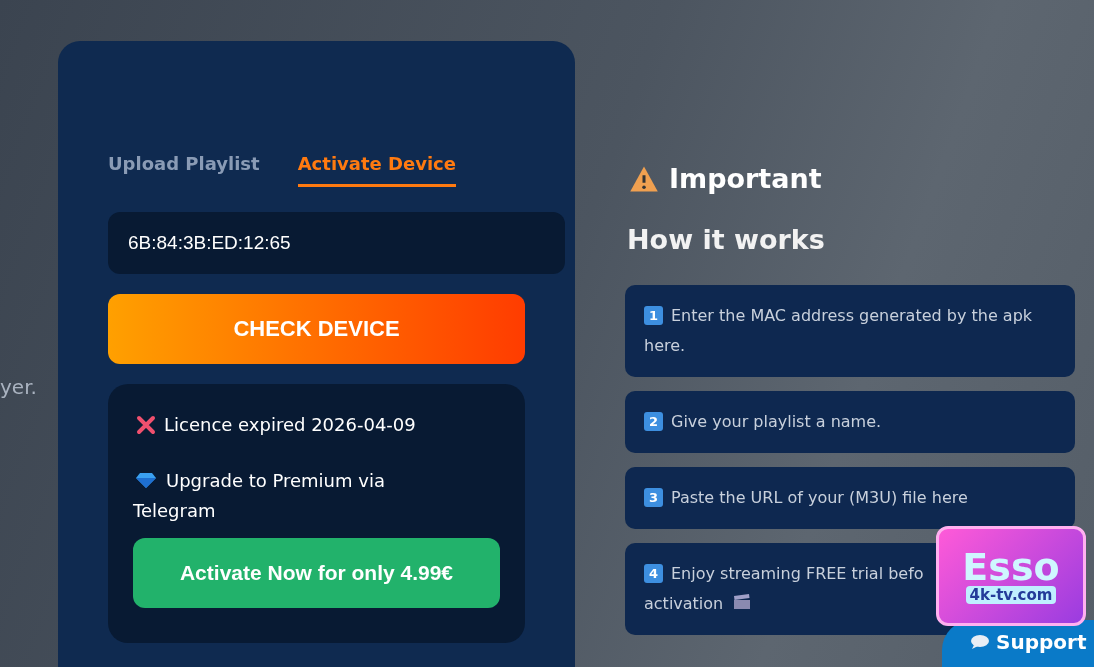 The image size is (1094, 667). Describe the element at coordinates (653, 573) in the screenshot. I see `number-icon: 4` at that location.